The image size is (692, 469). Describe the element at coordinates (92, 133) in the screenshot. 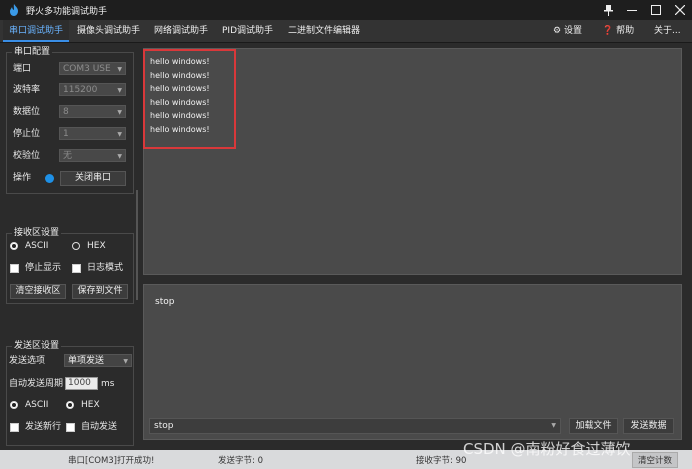

I see `stopbits-select: 1 ▼` at that location.